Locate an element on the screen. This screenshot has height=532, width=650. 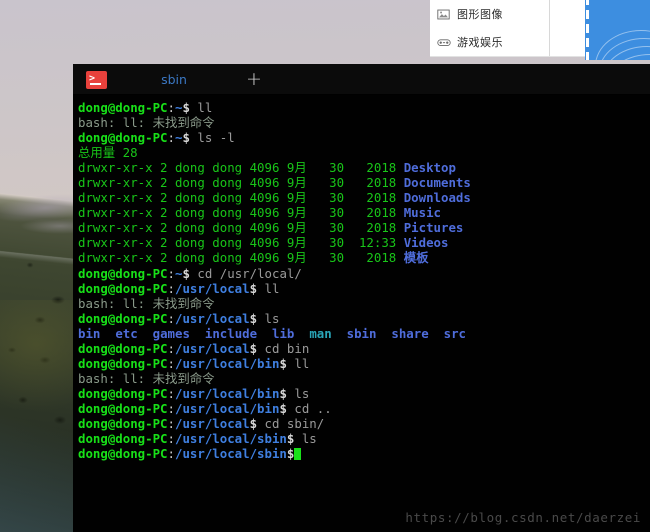
ls-entry: bin is located at coordinates (89, 333).